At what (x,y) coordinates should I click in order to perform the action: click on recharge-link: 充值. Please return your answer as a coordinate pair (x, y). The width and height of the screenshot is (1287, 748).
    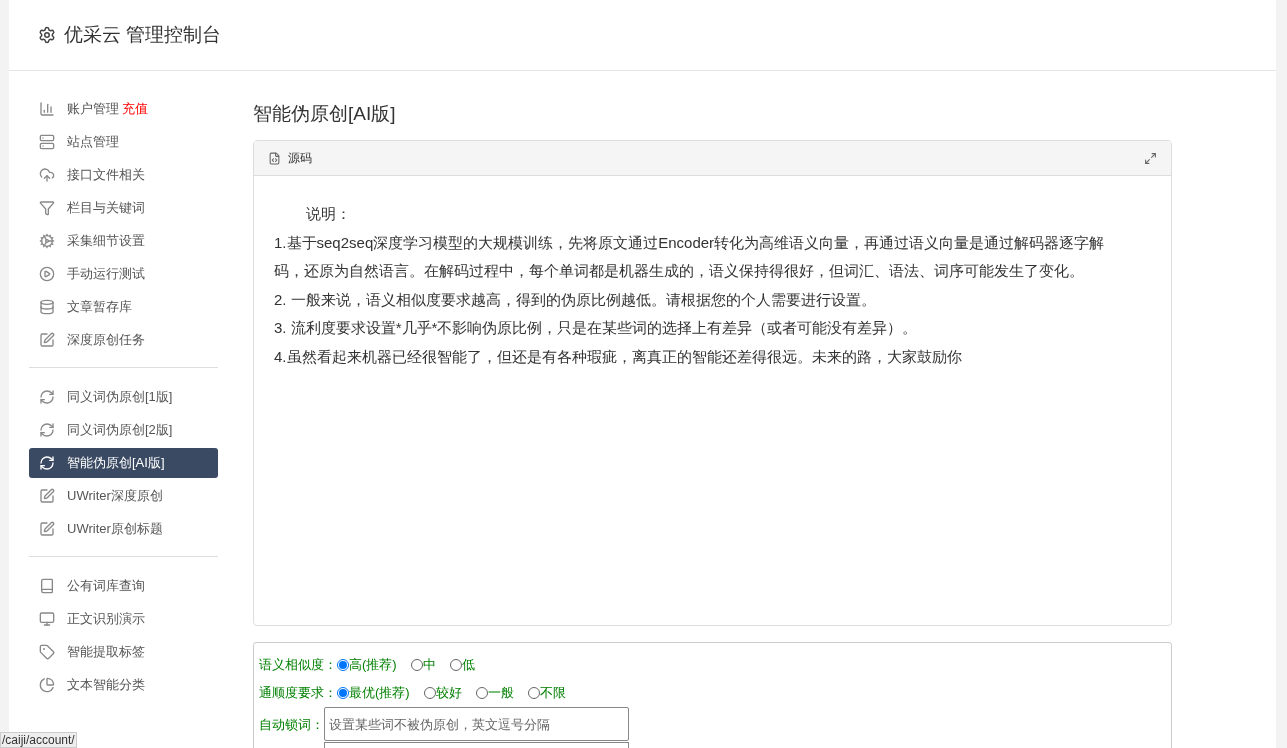
    Looking at the image, I should click on (135, 109).